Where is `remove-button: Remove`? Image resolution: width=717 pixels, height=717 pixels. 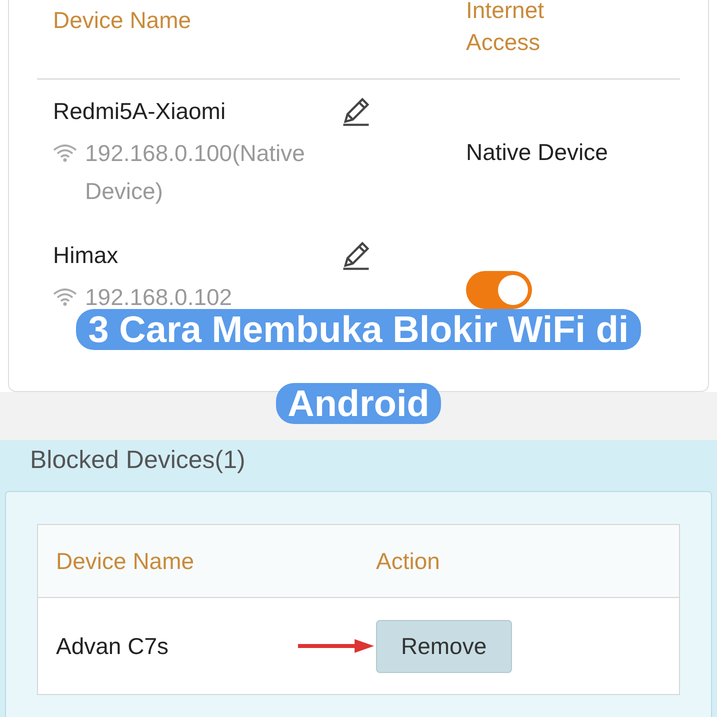 remove-button: Remove is located at coordinates (444, 646).